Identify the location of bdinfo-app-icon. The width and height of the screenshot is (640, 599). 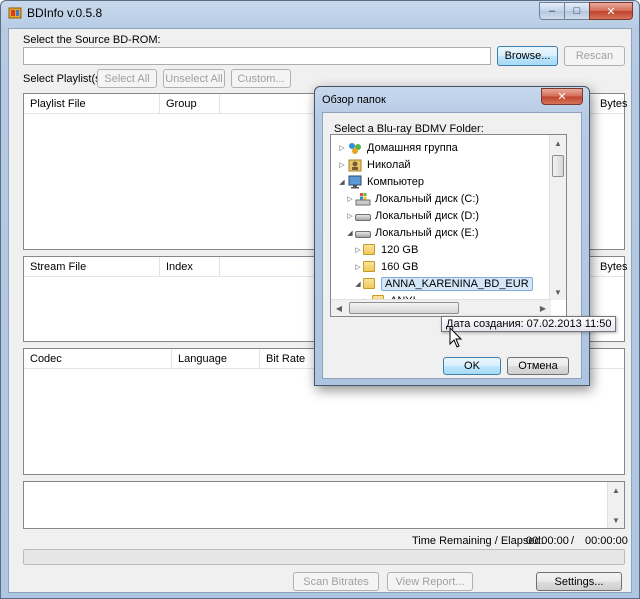
(15, 13).